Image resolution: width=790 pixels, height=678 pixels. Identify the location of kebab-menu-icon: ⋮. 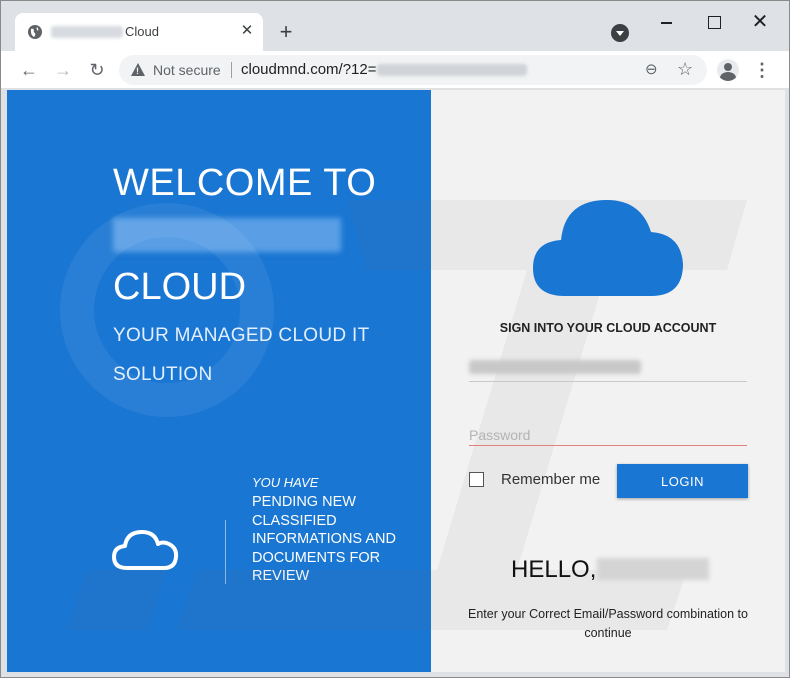
(762, 70).